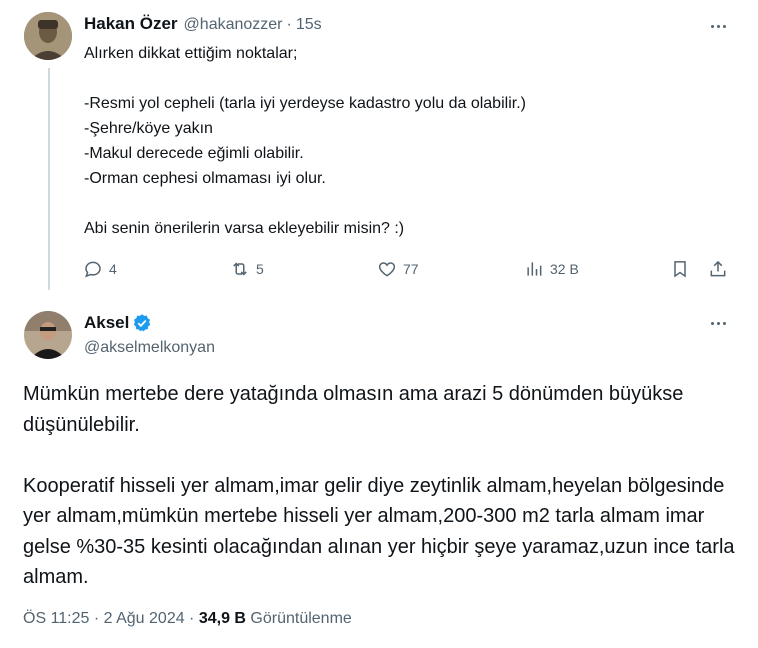  I want to click on thread-line, so click(49, 179).